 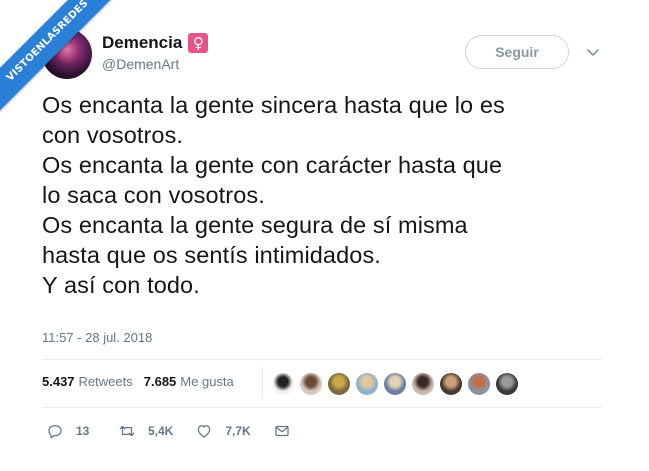 What do you see at coordinates (106, 381) in the screenshot?
I see `retweets-label: Retweets` at bounding box center [106, 381].